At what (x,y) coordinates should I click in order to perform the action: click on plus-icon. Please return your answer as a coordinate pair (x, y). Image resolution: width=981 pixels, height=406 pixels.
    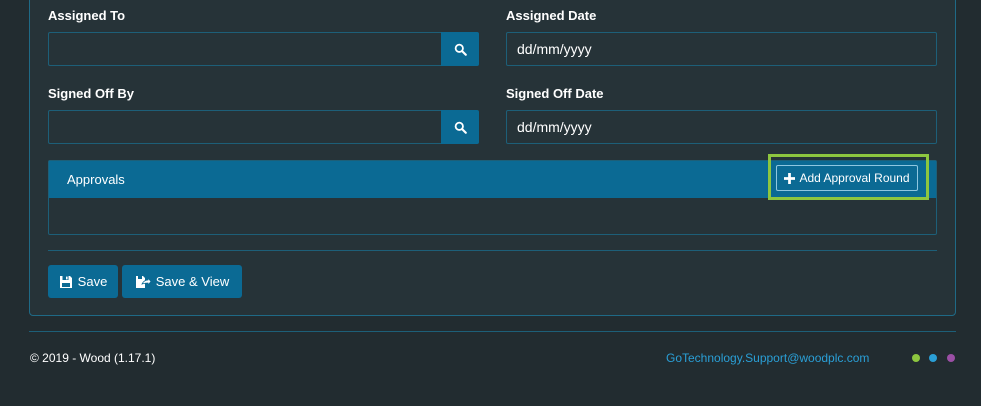
    Looking at the image, I should click on (790, 178).